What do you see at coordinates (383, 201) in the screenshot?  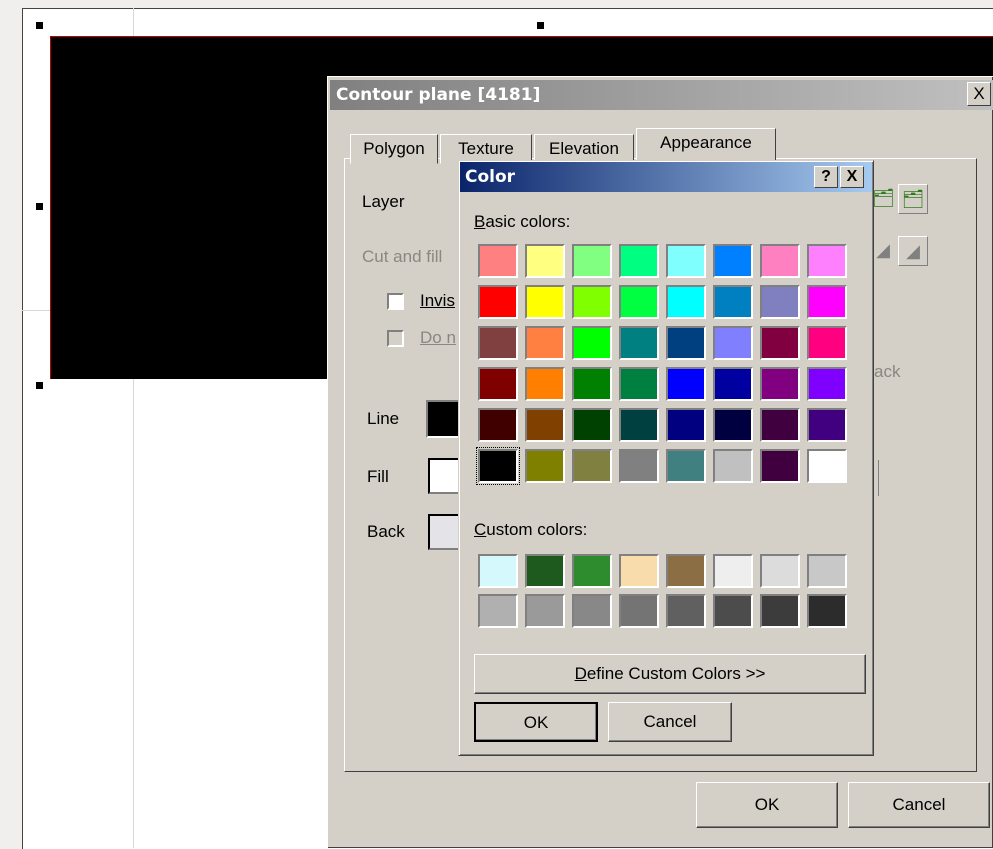 I see `layer-label: Layer` at bounding box center [383, 201].